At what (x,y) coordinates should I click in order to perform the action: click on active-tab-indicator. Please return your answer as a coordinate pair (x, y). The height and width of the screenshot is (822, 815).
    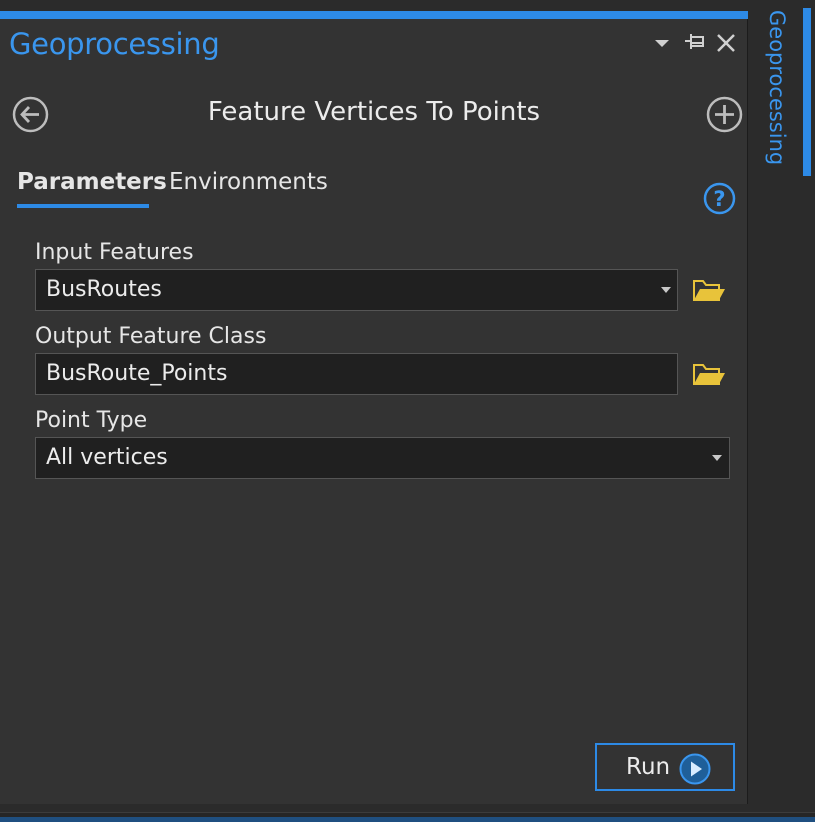
    Looking at the image, I should click on (83, 206).